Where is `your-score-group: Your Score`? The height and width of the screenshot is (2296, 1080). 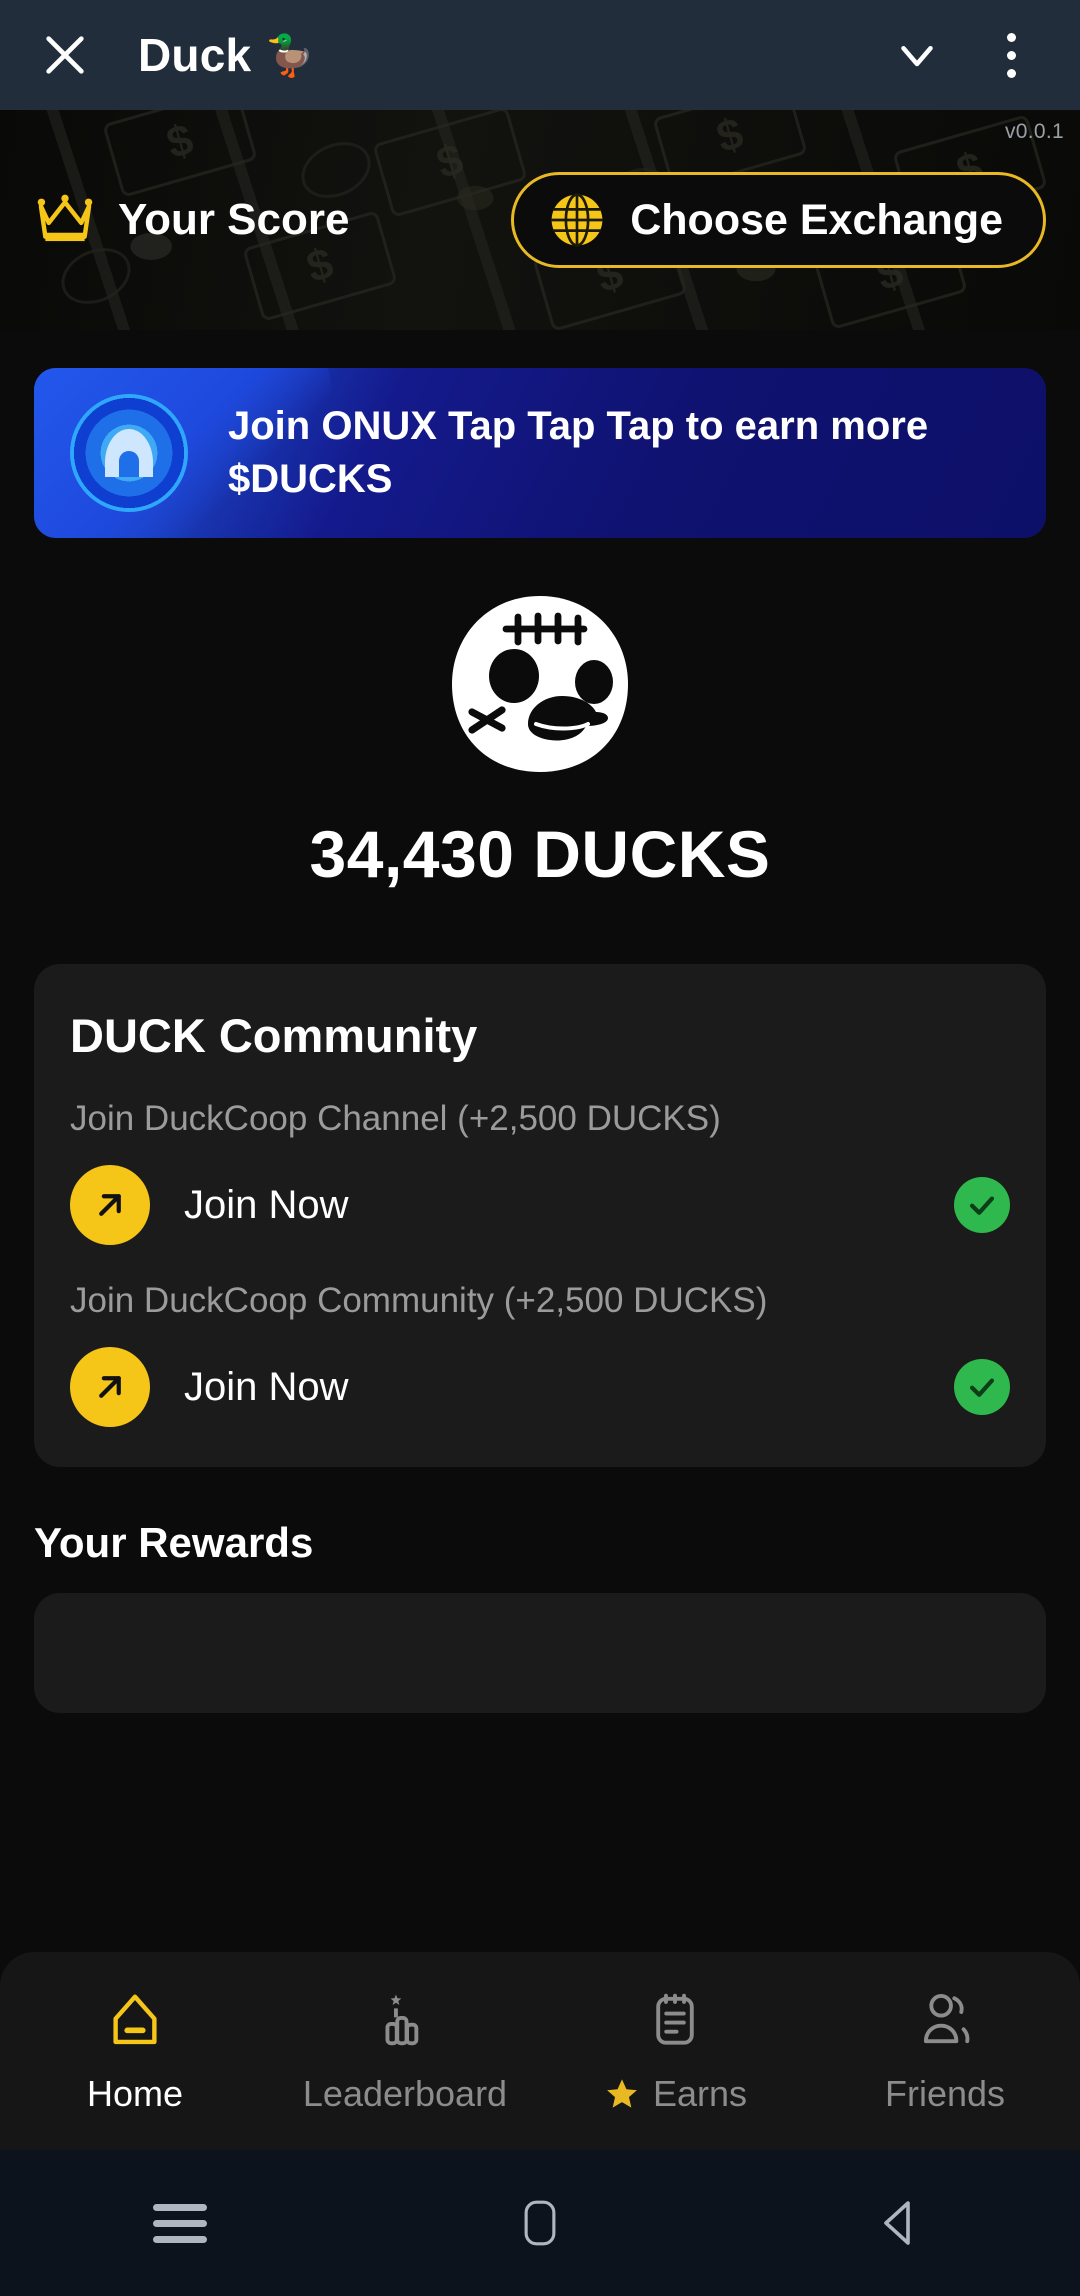 your-score-group: Your Score is located at coordinates (191, 220).